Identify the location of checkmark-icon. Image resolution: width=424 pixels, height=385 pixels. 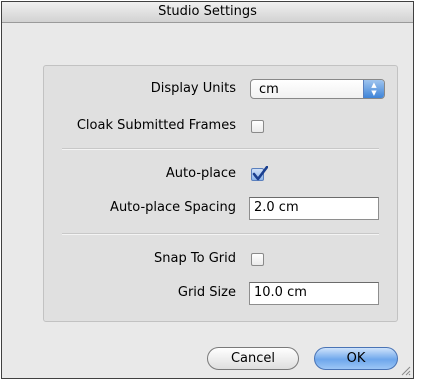
(260, 173).